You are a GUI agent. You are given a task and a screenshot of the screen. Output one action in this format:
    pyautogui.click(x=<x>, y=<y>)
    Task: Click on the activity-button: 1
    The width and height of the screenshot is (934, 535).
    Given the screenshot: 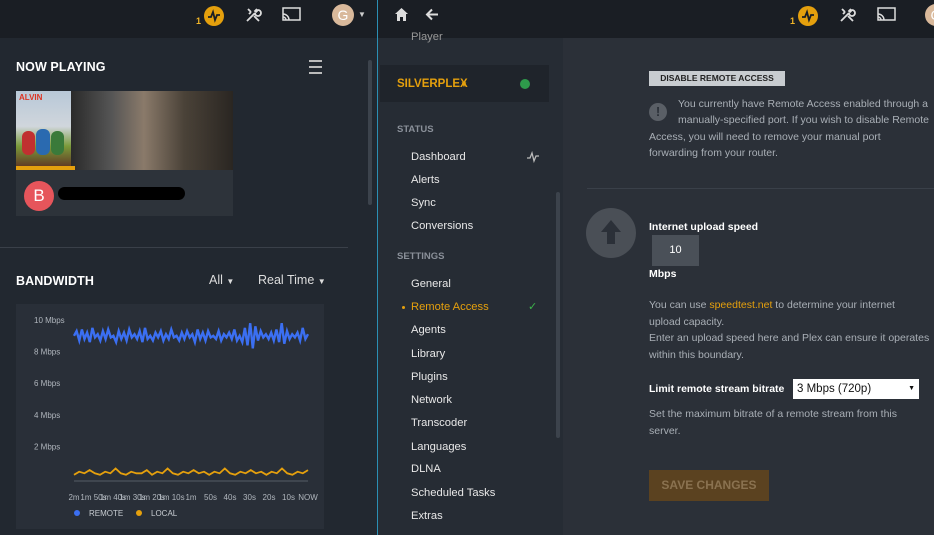 What is the action you would take?
    pyautogui.click(x=211, y=17)
    